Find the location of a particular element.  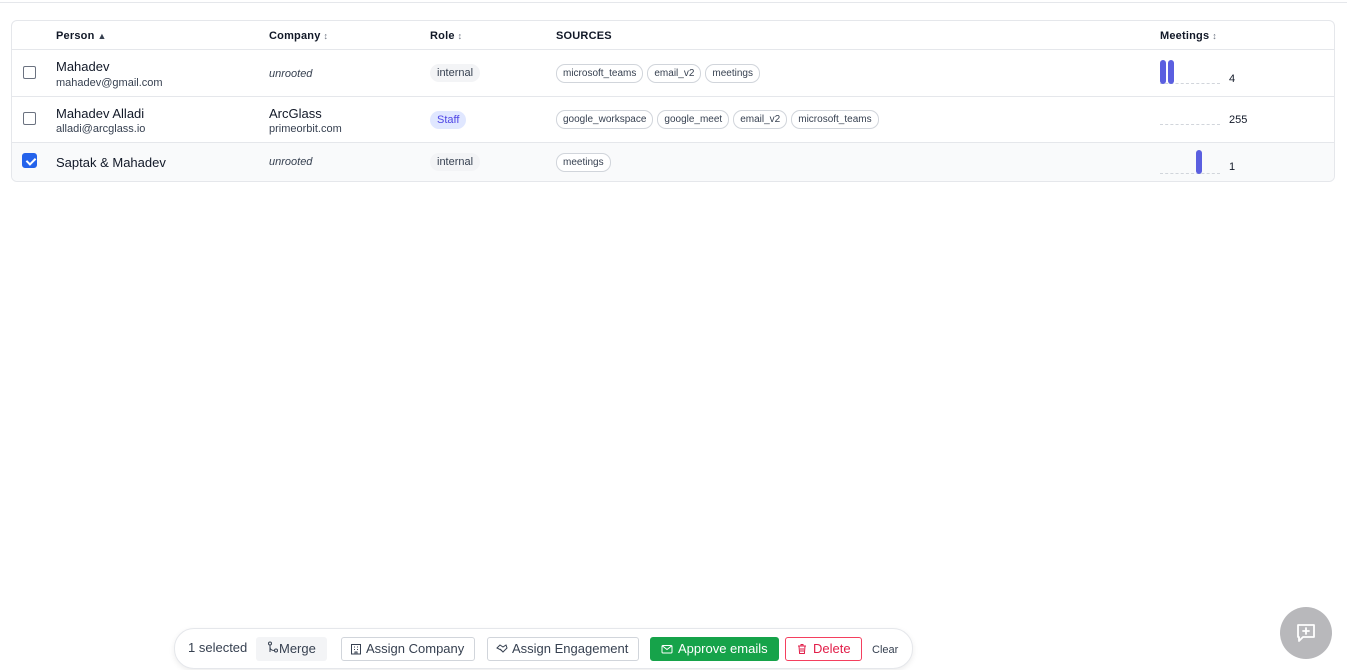

chat-fab-button is located at coordinates (1306, 633).